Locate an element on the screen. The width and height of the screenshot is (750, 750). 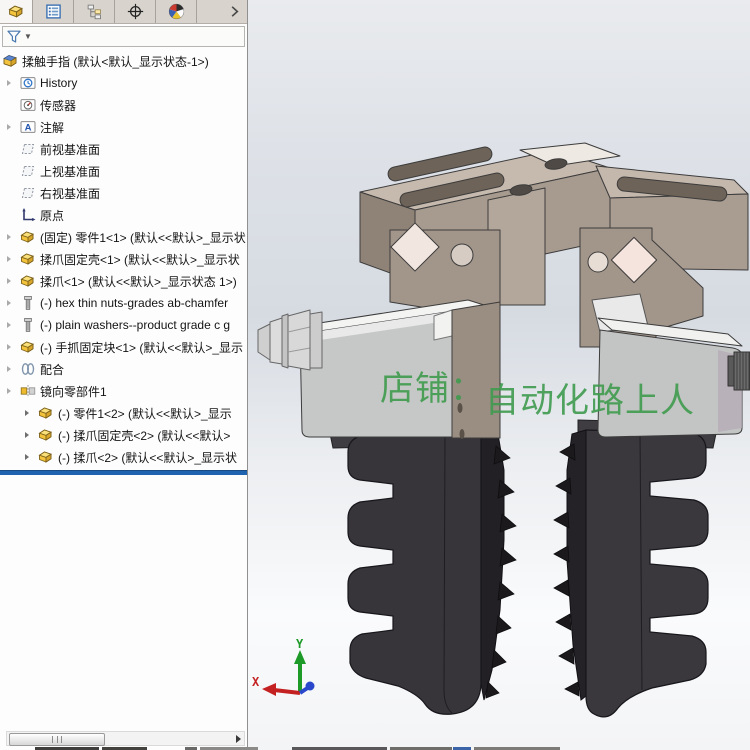
tree-item-label: 上视基准面 is located at coordinates (70, 171).